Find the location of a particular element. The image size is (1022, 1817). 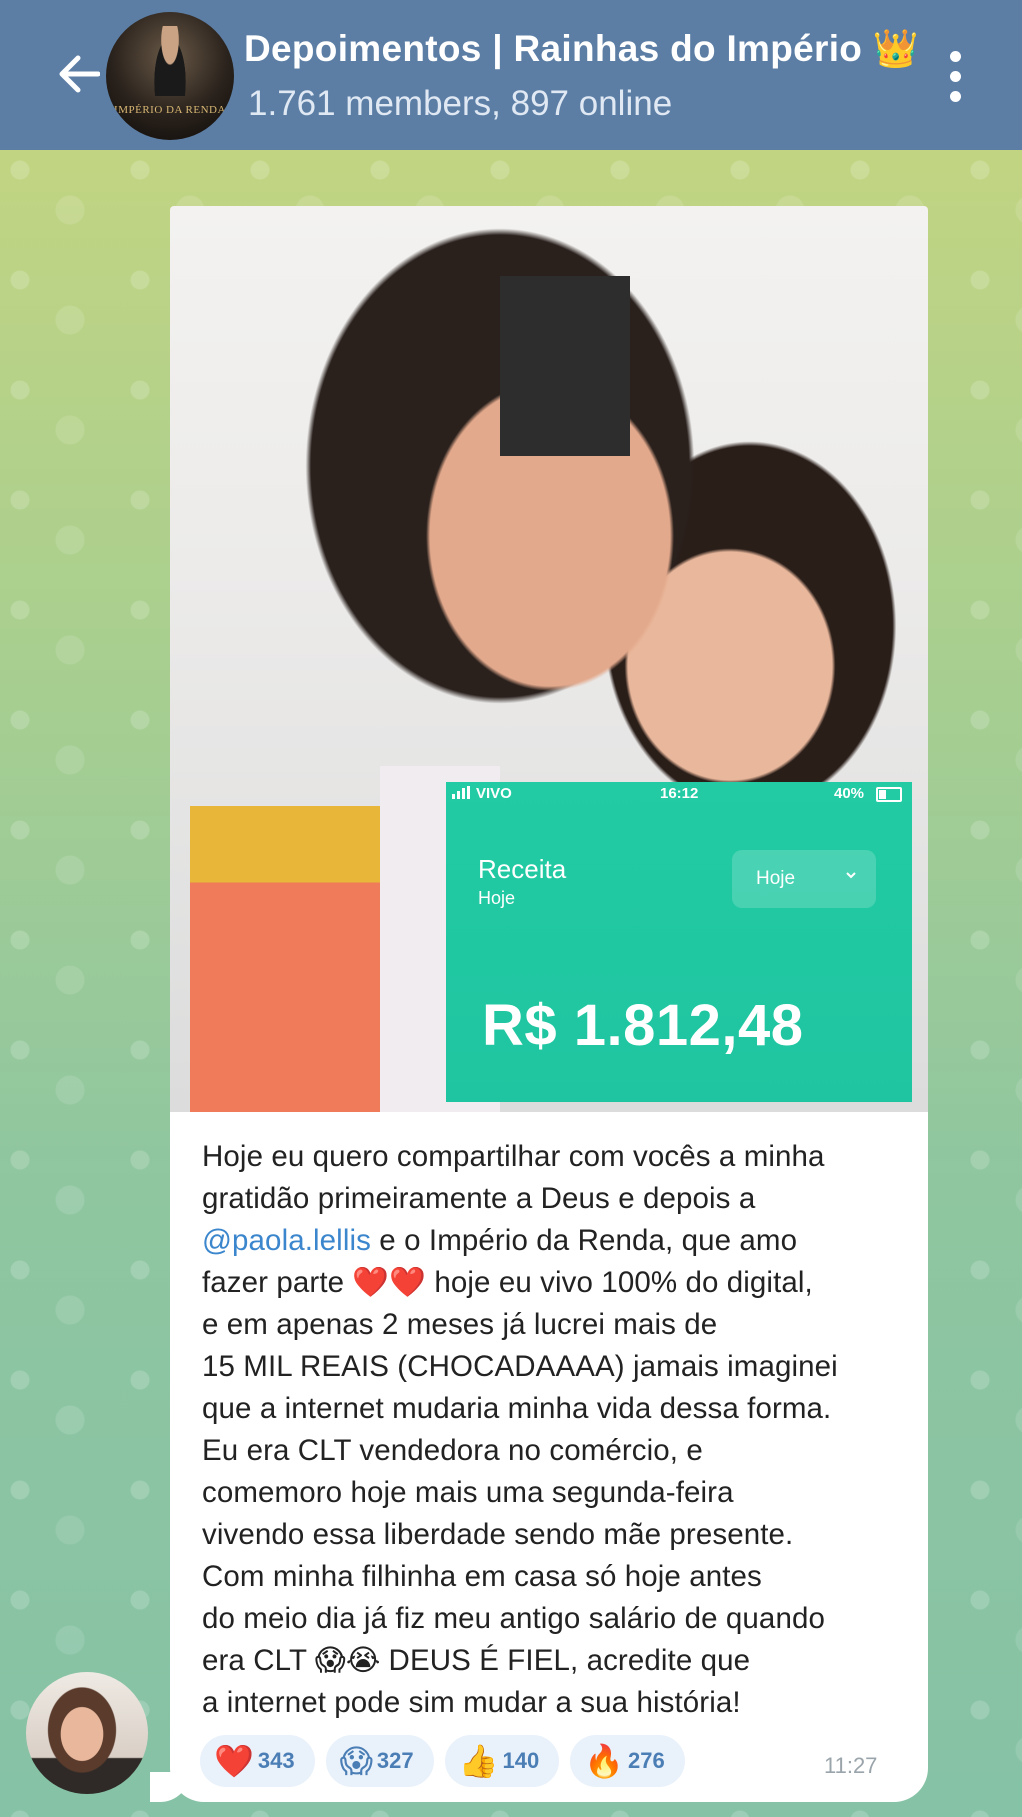

message-line: era CLT 😱😭 DEUS É FIEL, acredite que is located at coordinates (476, 1660).